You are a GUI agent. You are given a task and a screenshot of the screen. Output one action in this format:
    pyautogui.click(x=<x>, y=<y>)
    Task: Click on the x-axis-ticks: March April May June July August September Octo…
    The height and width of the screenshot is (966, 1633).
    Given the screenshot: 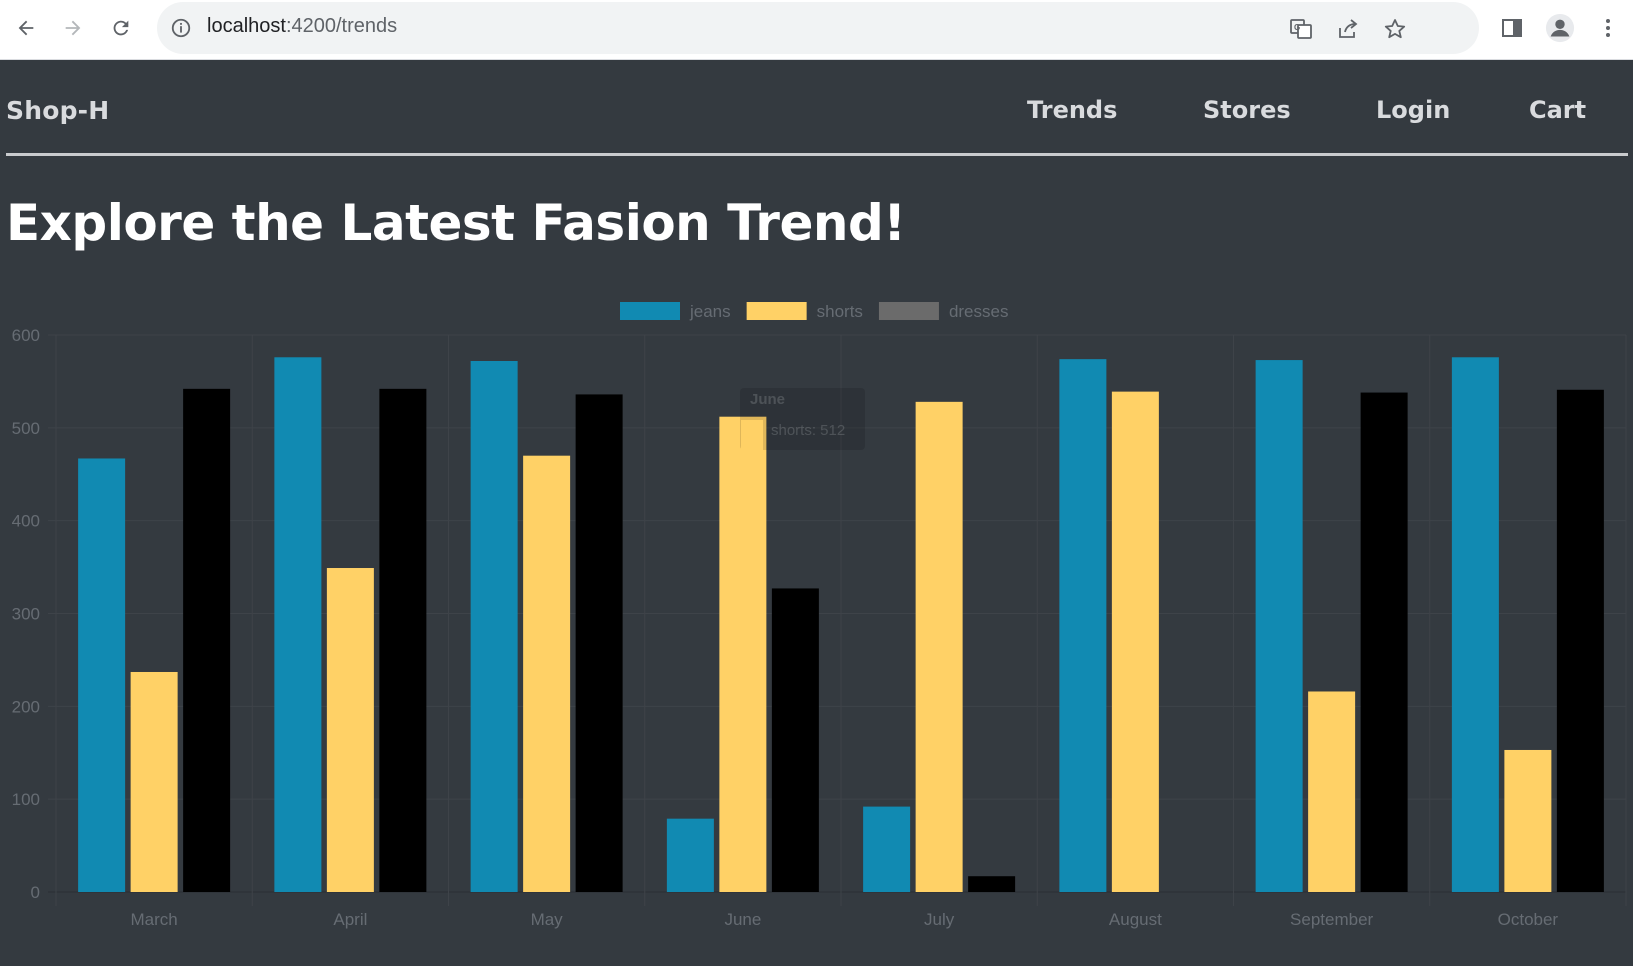 What is the action you would take?
    pyautogui.click(x=845, y=919)
    